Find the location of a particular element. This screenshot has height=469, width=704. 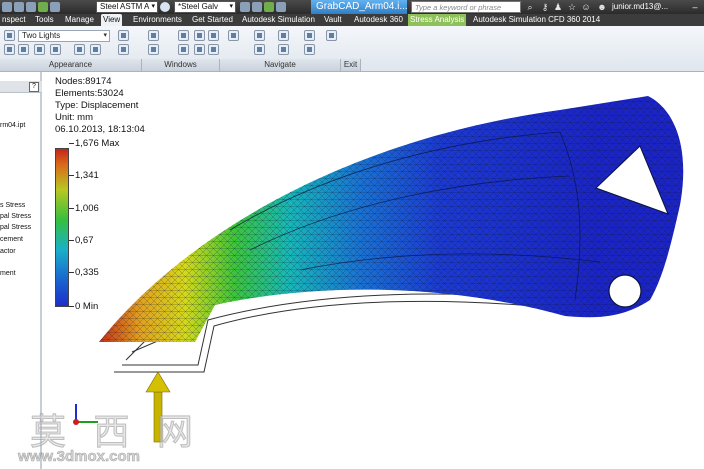

nodes-count: Nodes:89174 is located at coordinates (83, 81).